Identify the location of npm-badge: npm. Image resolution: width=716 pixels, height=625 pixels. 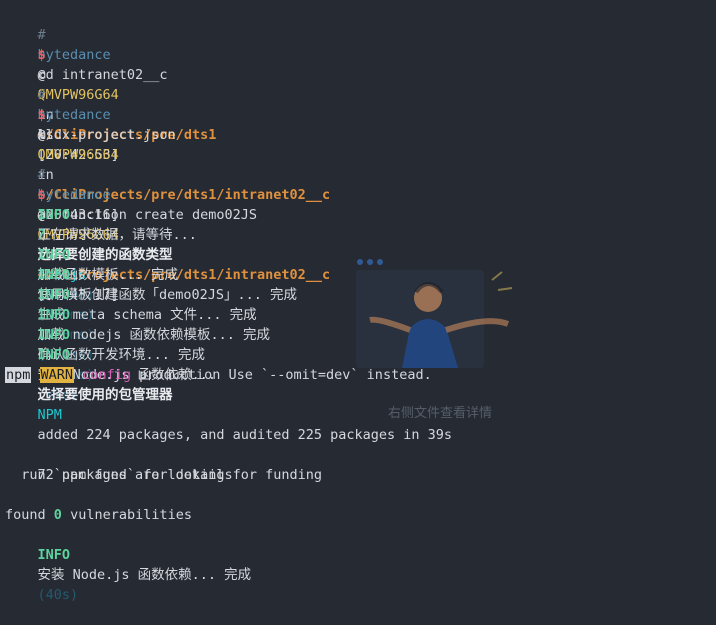
(18, 375).